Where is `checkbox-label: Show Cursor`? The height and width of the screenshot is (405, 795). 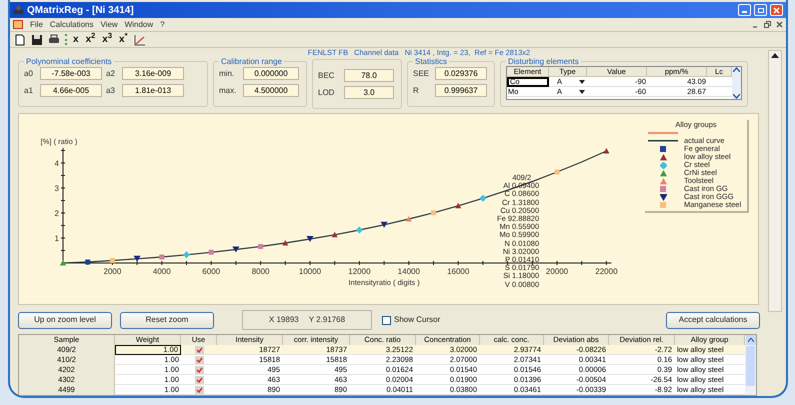 checkbox-label: Show Cursor is located at coordinates (417, 320).